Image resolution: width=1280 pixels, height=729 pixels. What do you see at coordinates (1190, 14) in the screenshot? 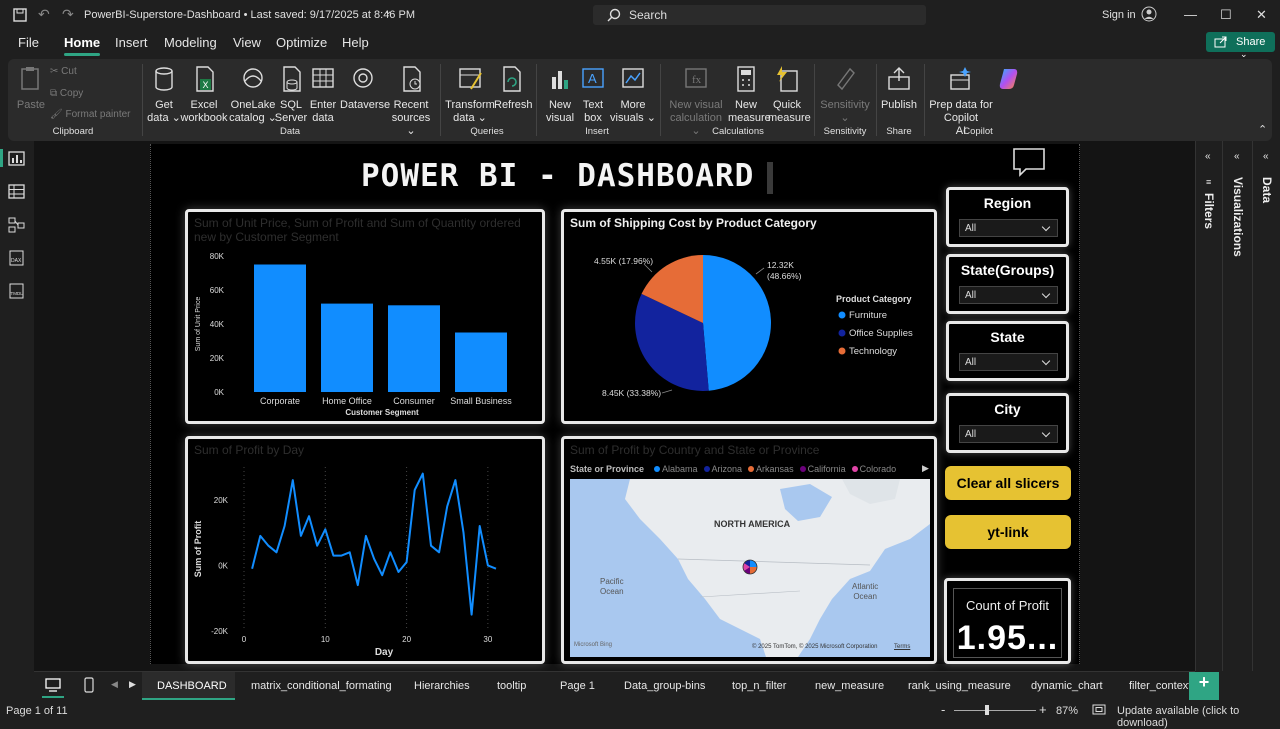
I see `minimize-icon: —` at bounding box center [1190, 14].